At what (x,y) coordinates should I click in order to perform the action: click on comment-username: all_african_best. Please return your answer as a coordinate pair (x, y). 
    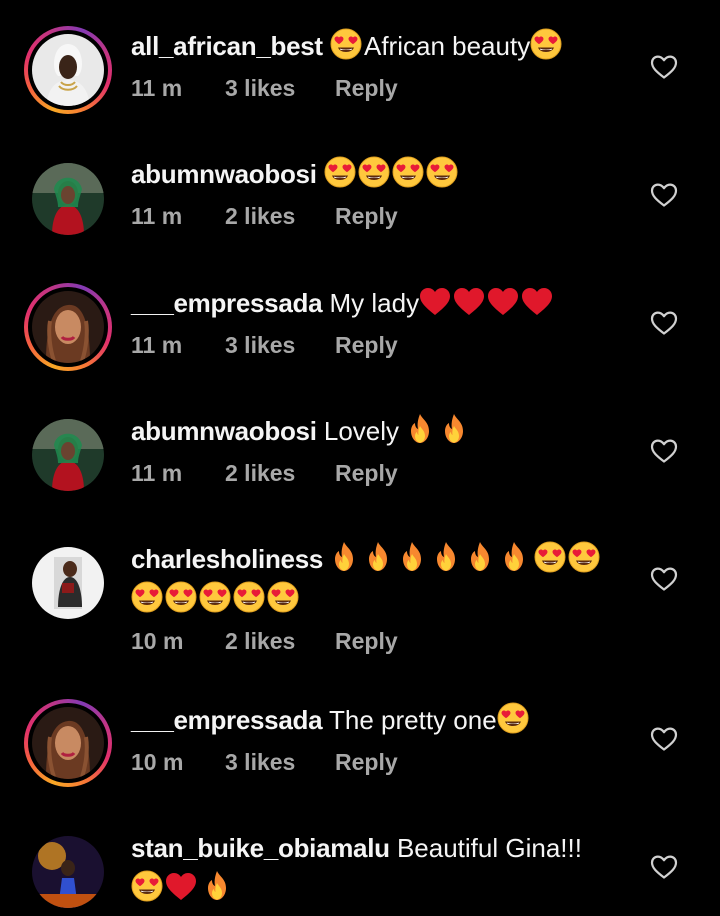
    Looking at the image, I should click on (227, 46).